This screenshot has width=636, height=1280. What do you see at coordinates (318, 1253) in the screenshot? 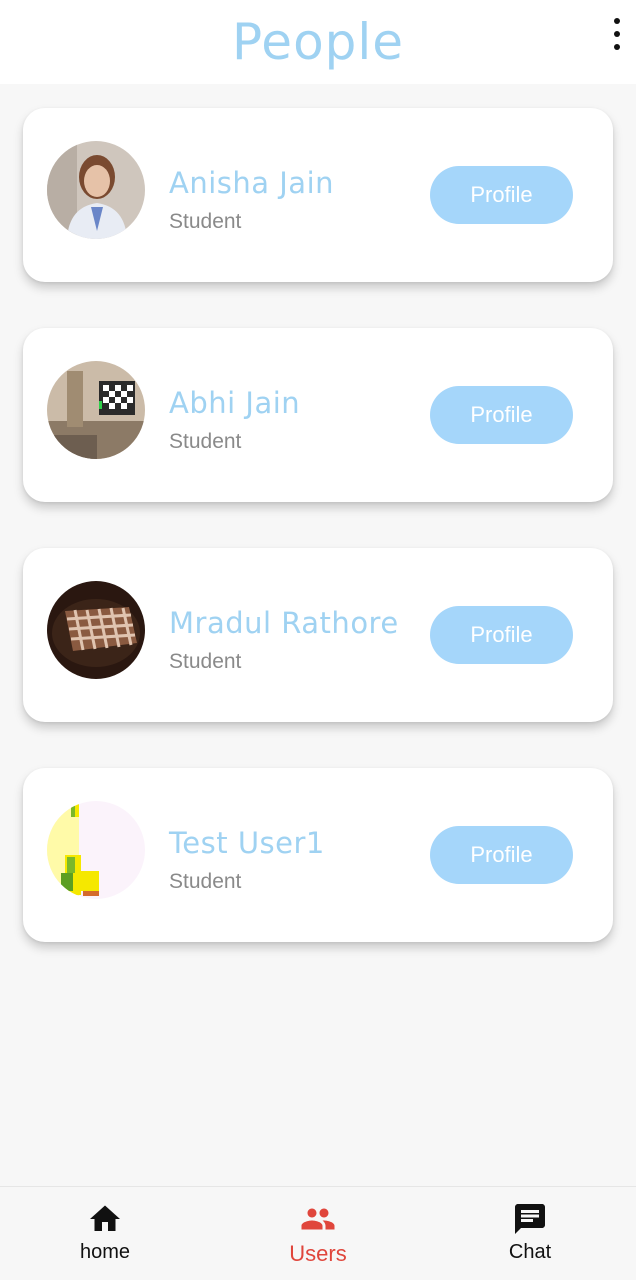
I see `nav-label-users: Users` at bounding box center [318, 1253].